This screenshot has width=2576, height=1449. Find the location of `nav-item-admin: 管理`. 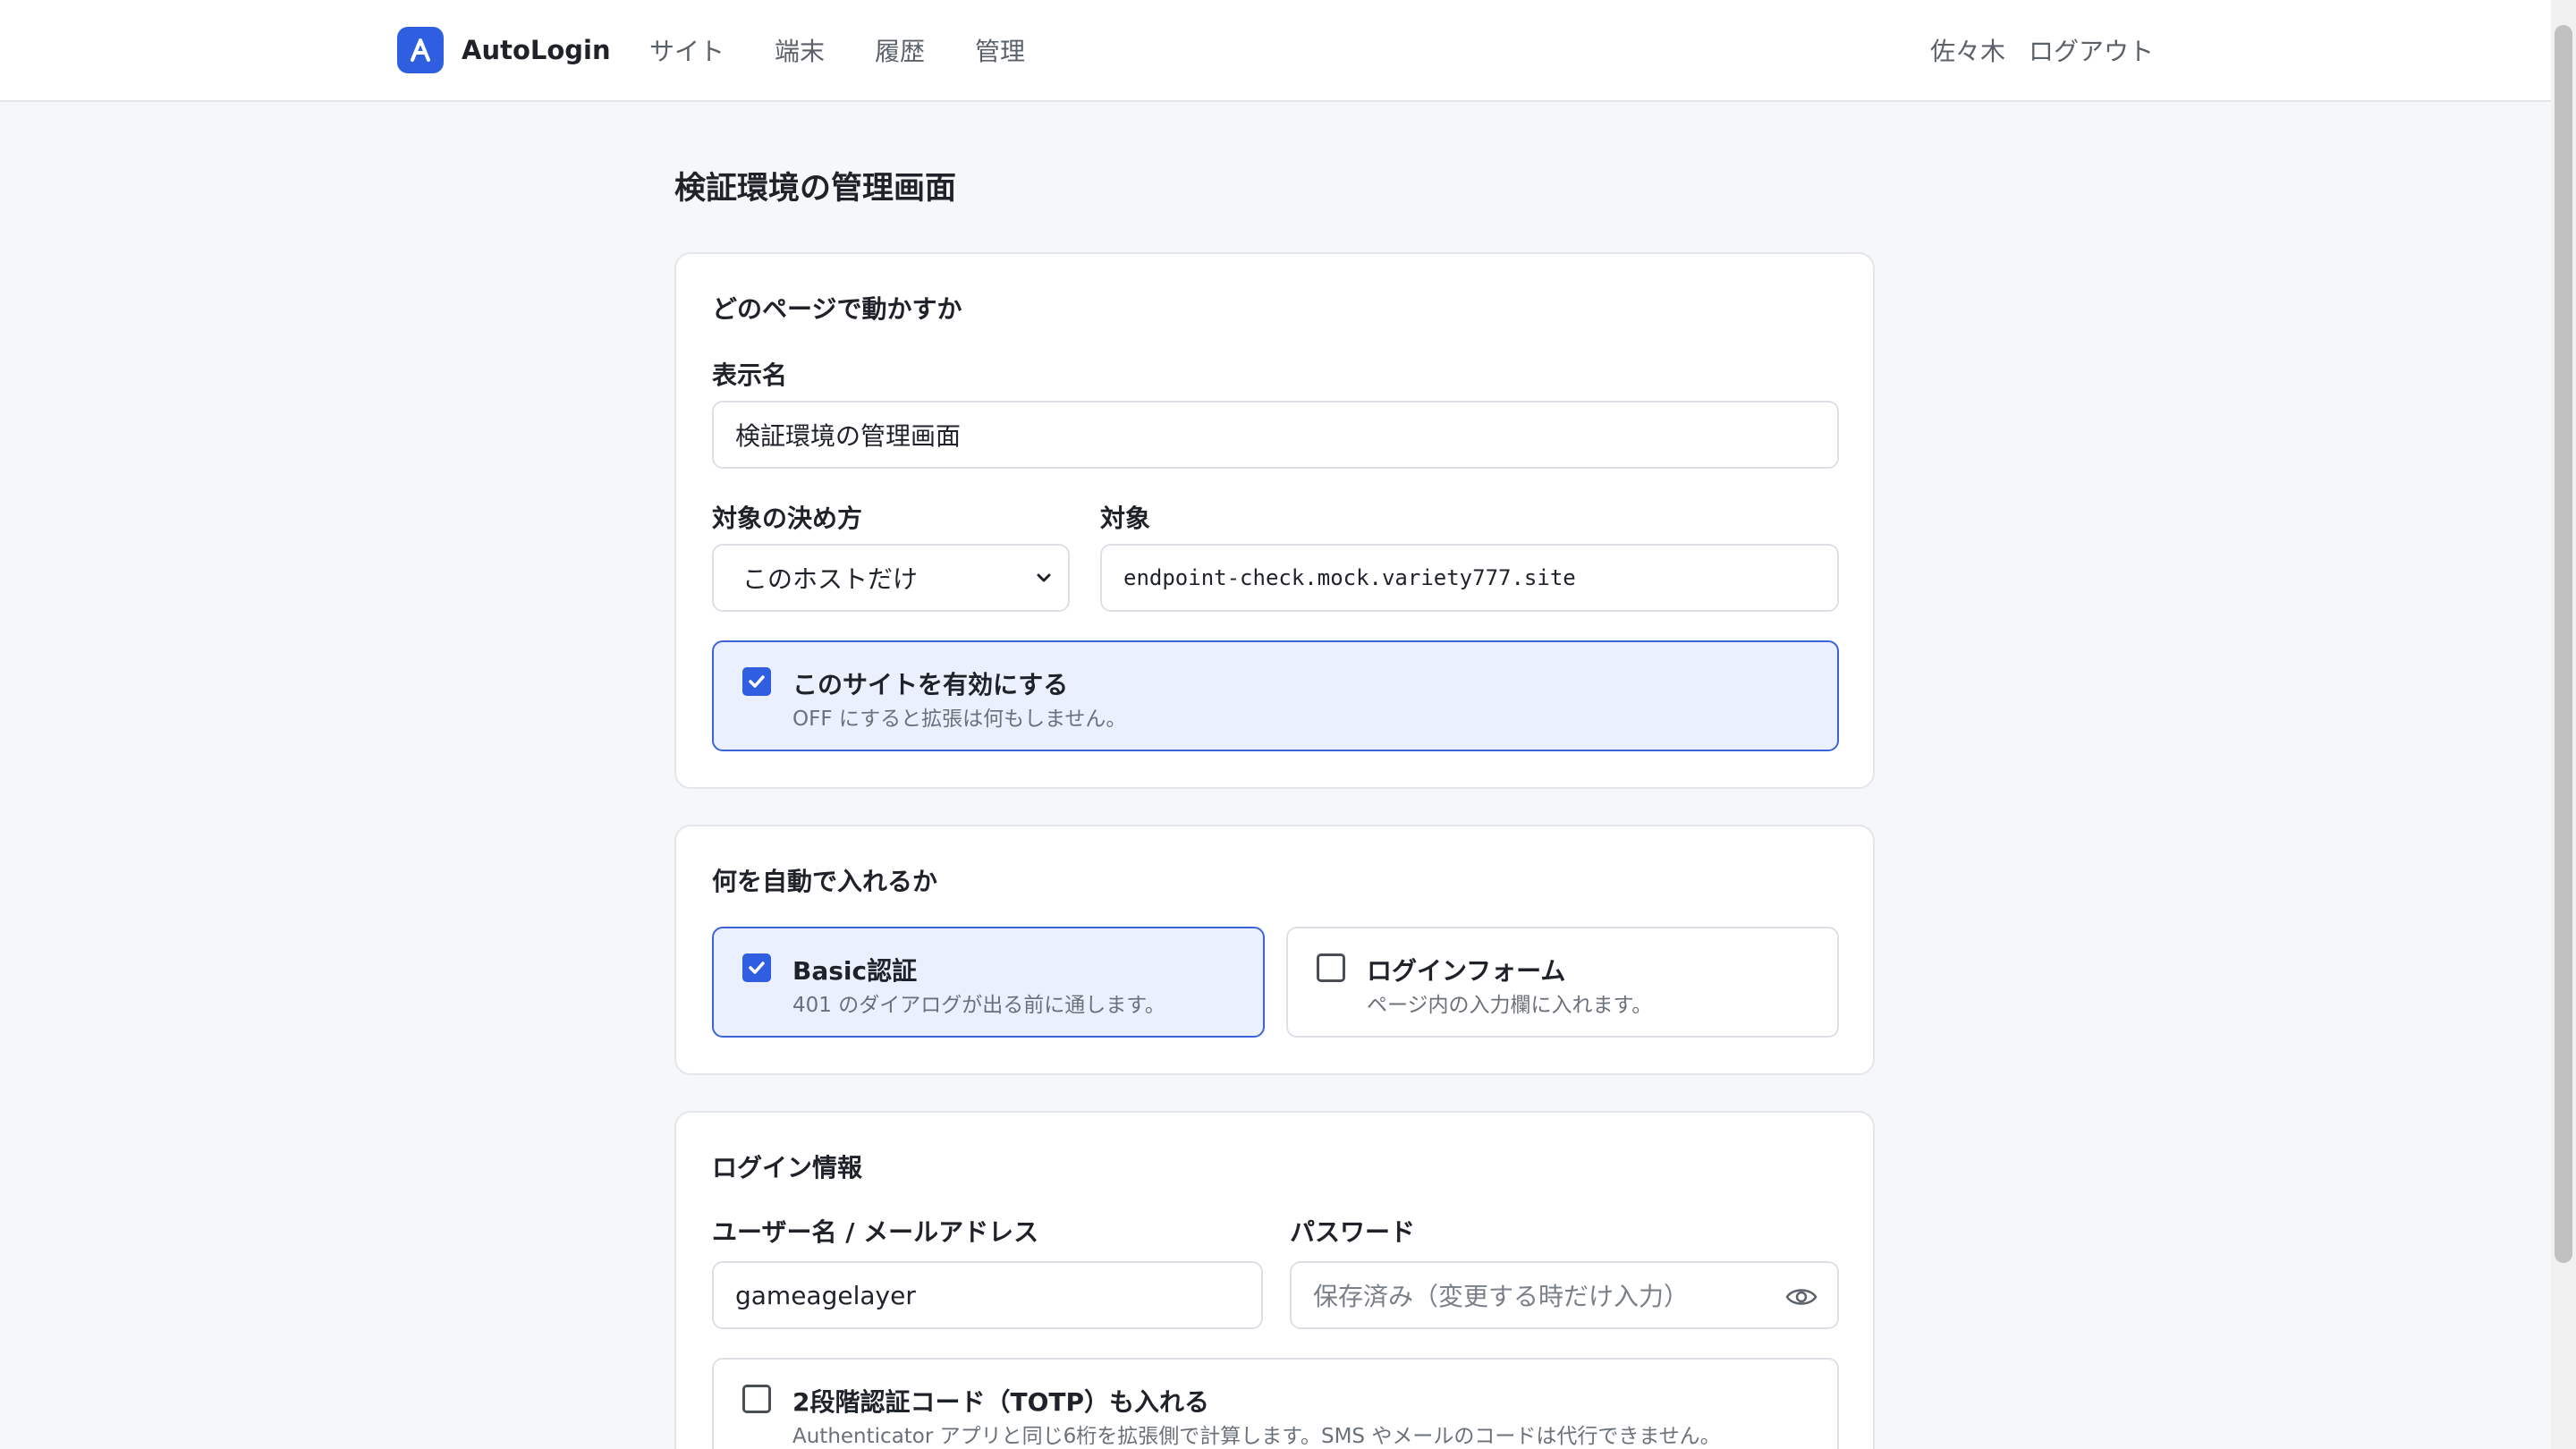

nav-item-admin: 管理 is located at coordinates (1000, 50).